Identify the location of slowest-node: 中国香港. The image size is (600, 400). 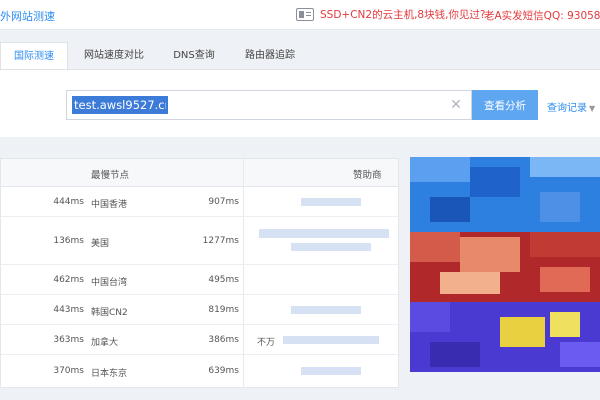
(109, 205).